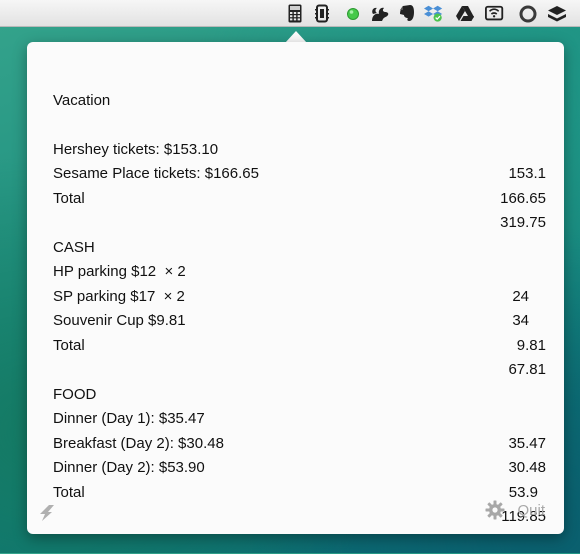  Describe the element at coordinates (495, 13) in the screenshot. I see `wifi-card-icon` at that location.